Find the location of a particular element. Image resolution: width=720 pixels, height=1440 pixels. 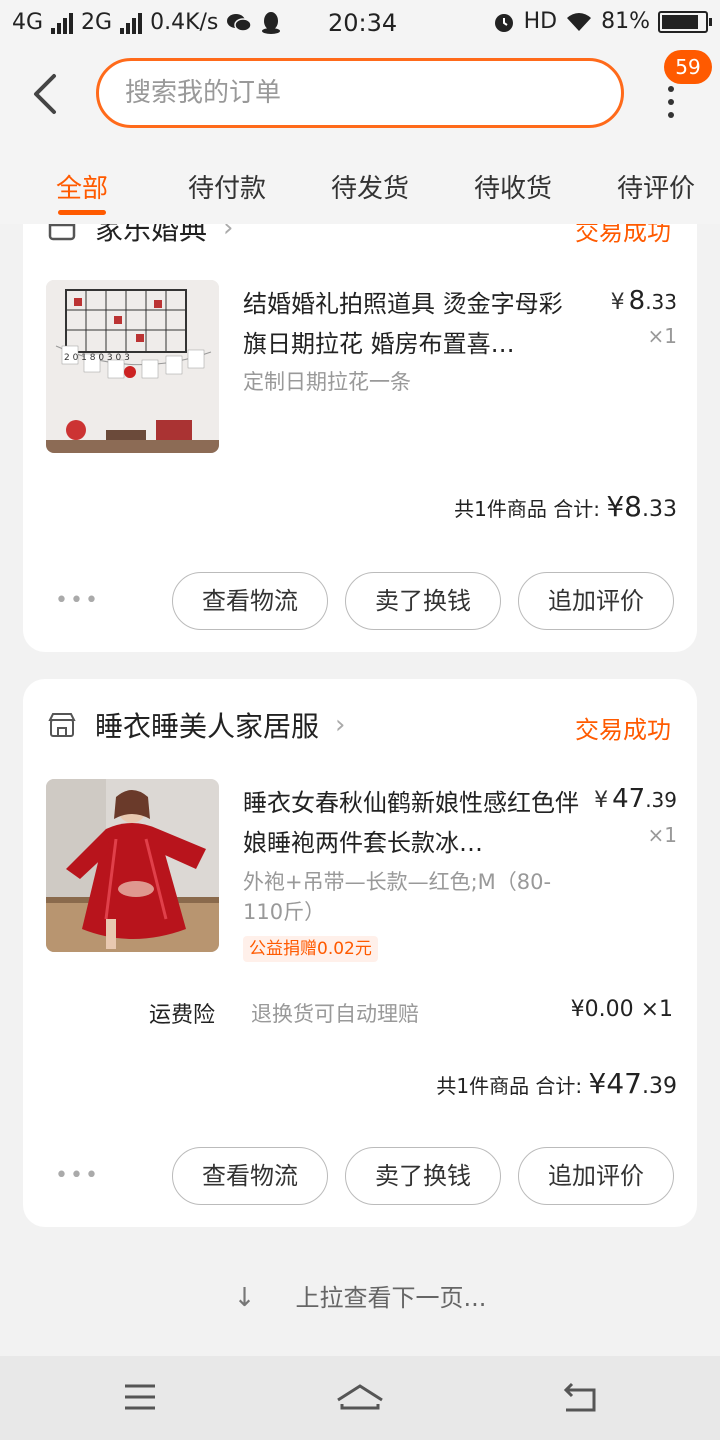

shipping-insurance-desc: 退换货可自动理赔 is located at coordinates (335, 1014).